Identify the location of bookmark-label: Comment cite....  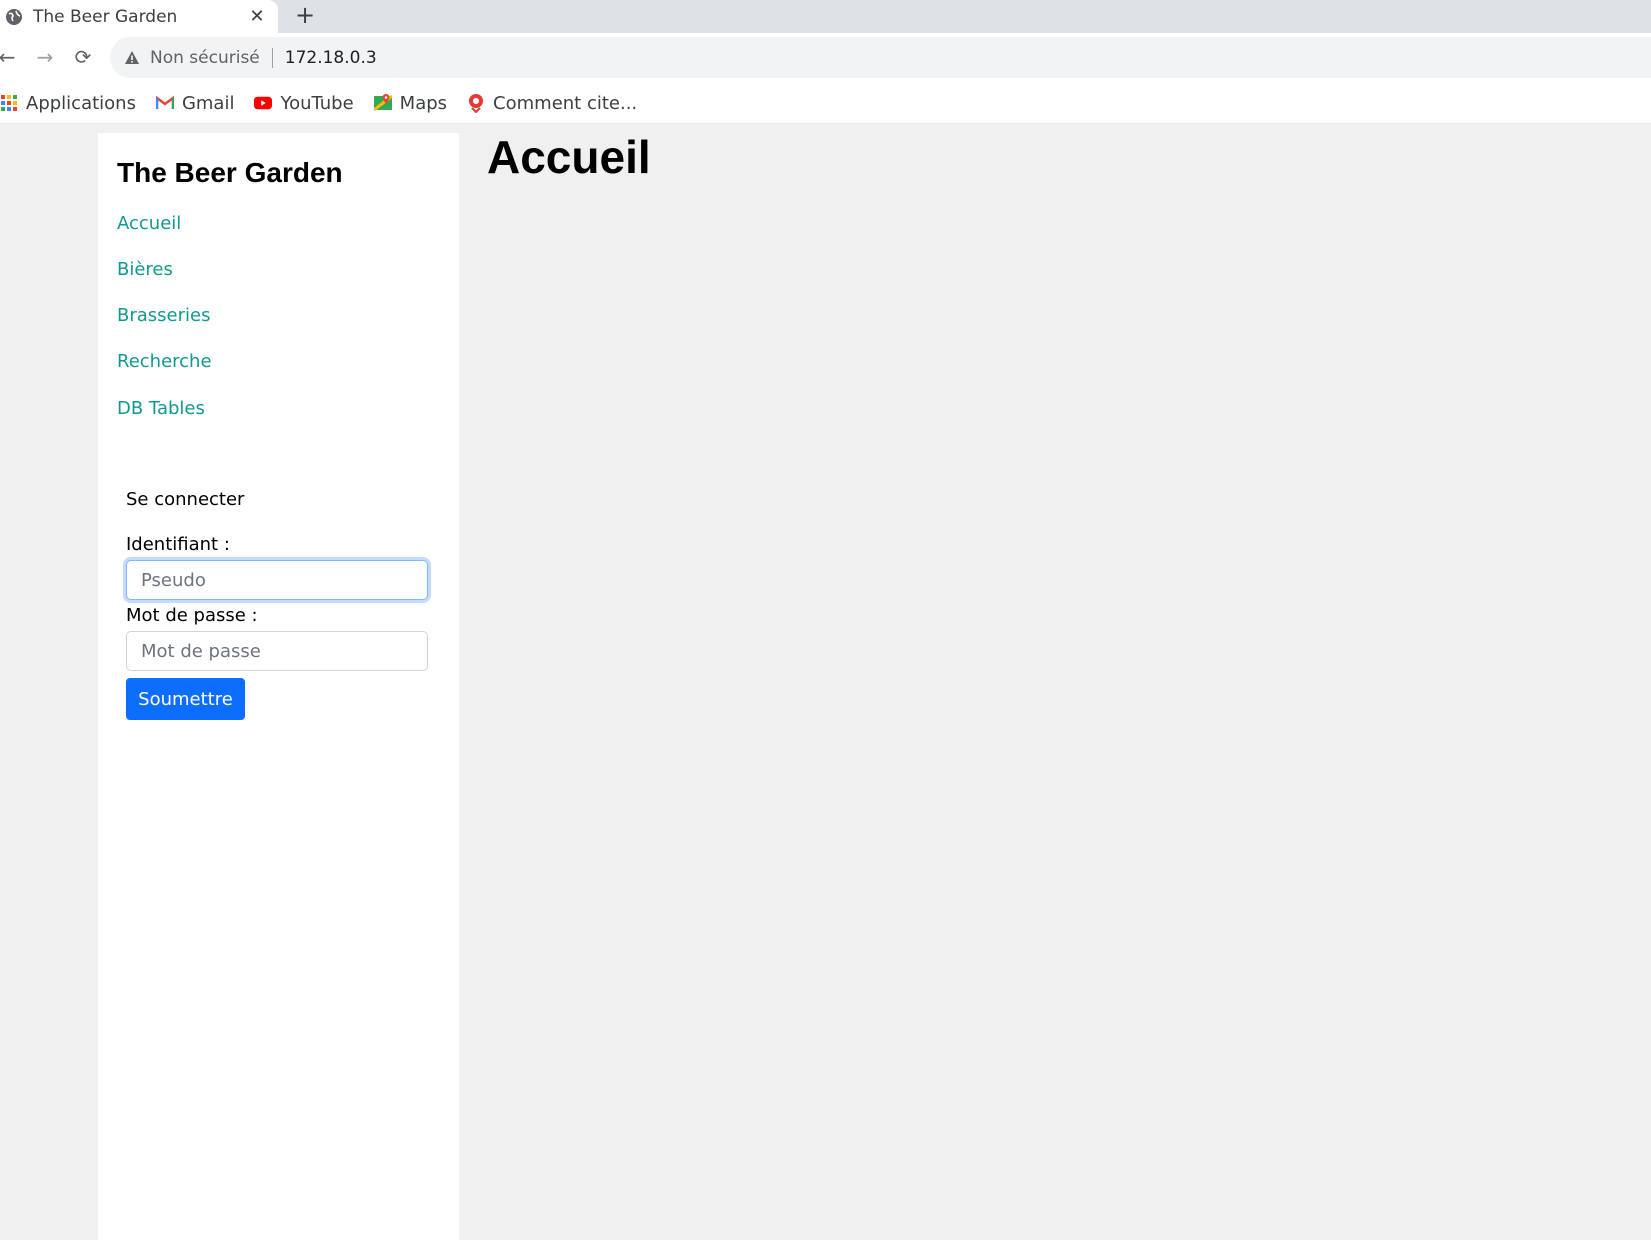
(565, 103).